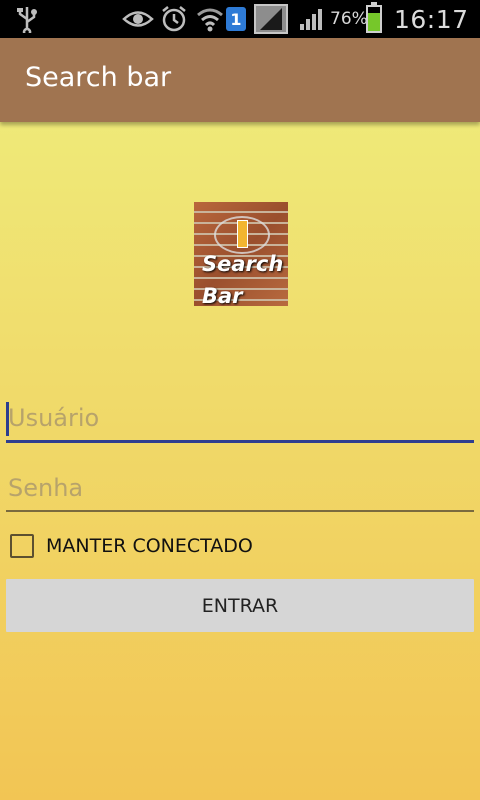  What do you see at coordinates (22, 546) in the screenshot?
I see `remember-me-checkbox` at bounding box center [22, 546].